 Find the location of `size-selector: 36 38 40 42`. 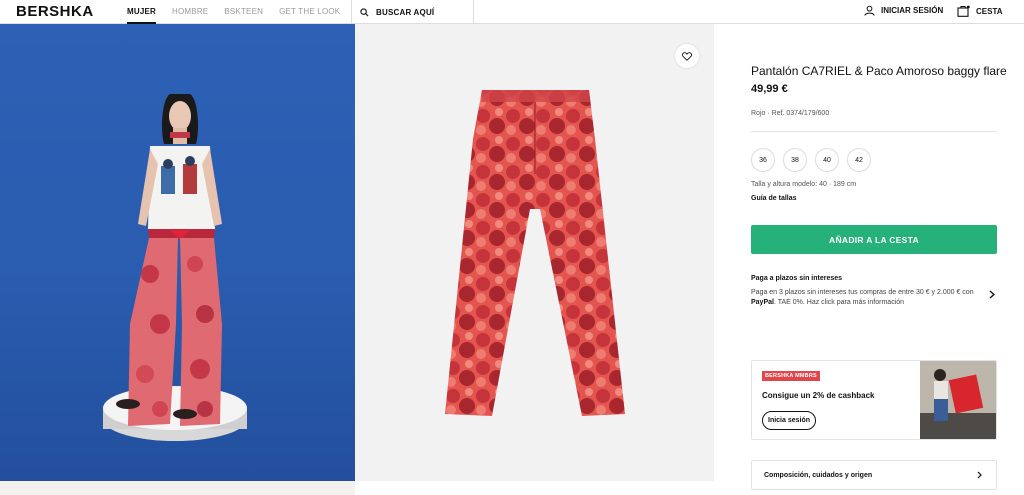

size-selector: 36 38 40 42 is located at coordinates (811, 160).